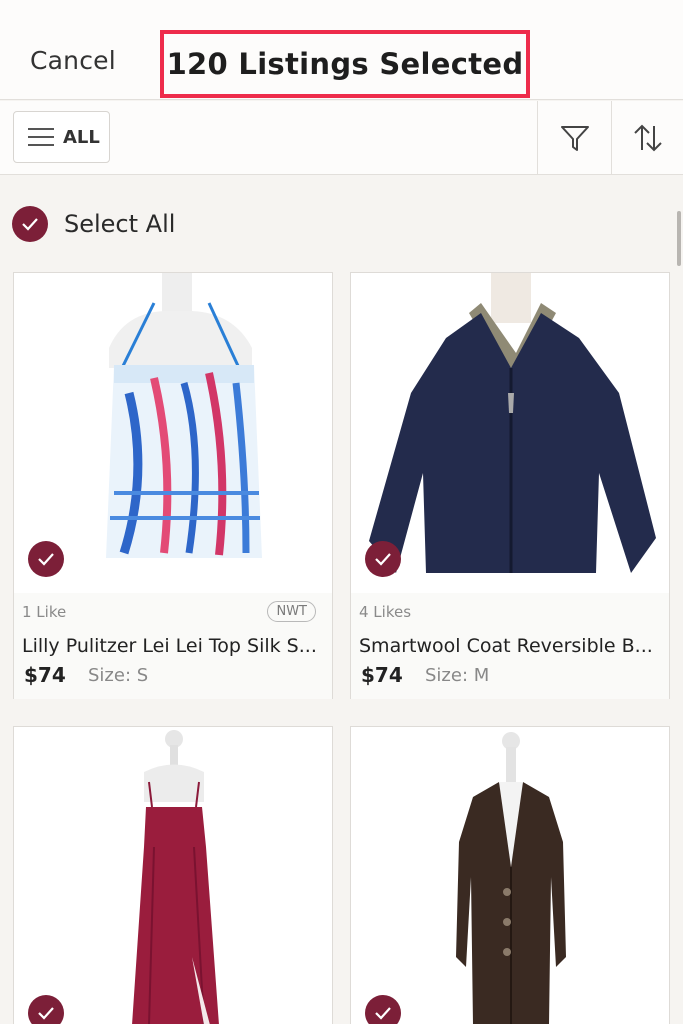  I want to click on select-all-row: Select All, so click(93, 224).